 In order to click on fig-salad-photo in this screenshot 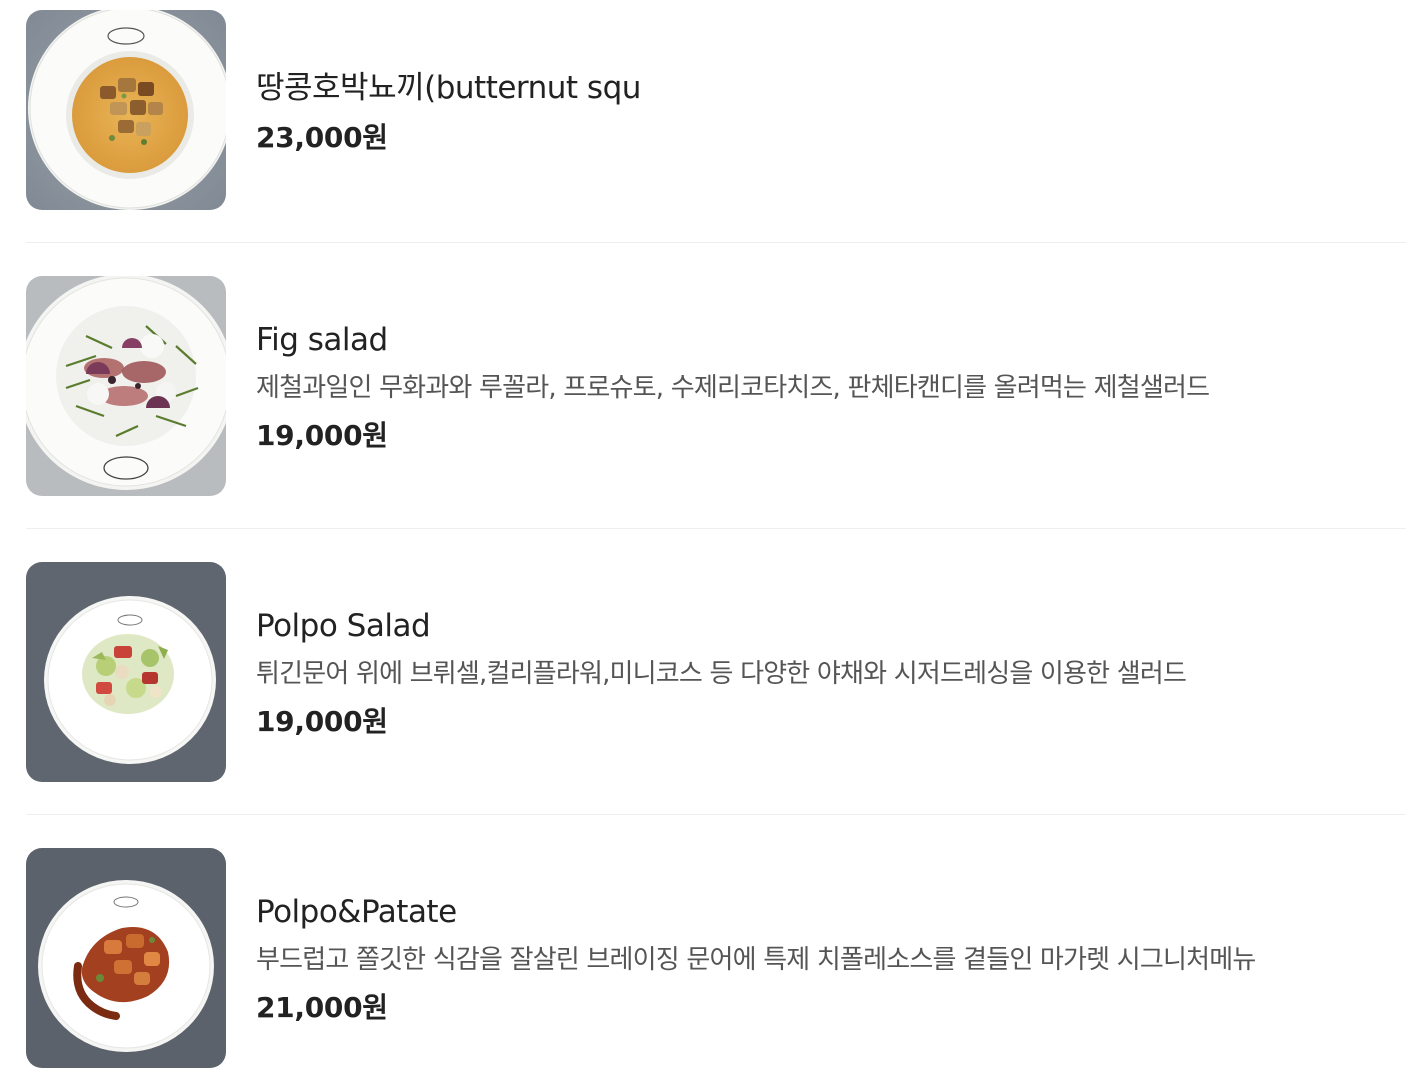, I will do `click(126, 386)`.